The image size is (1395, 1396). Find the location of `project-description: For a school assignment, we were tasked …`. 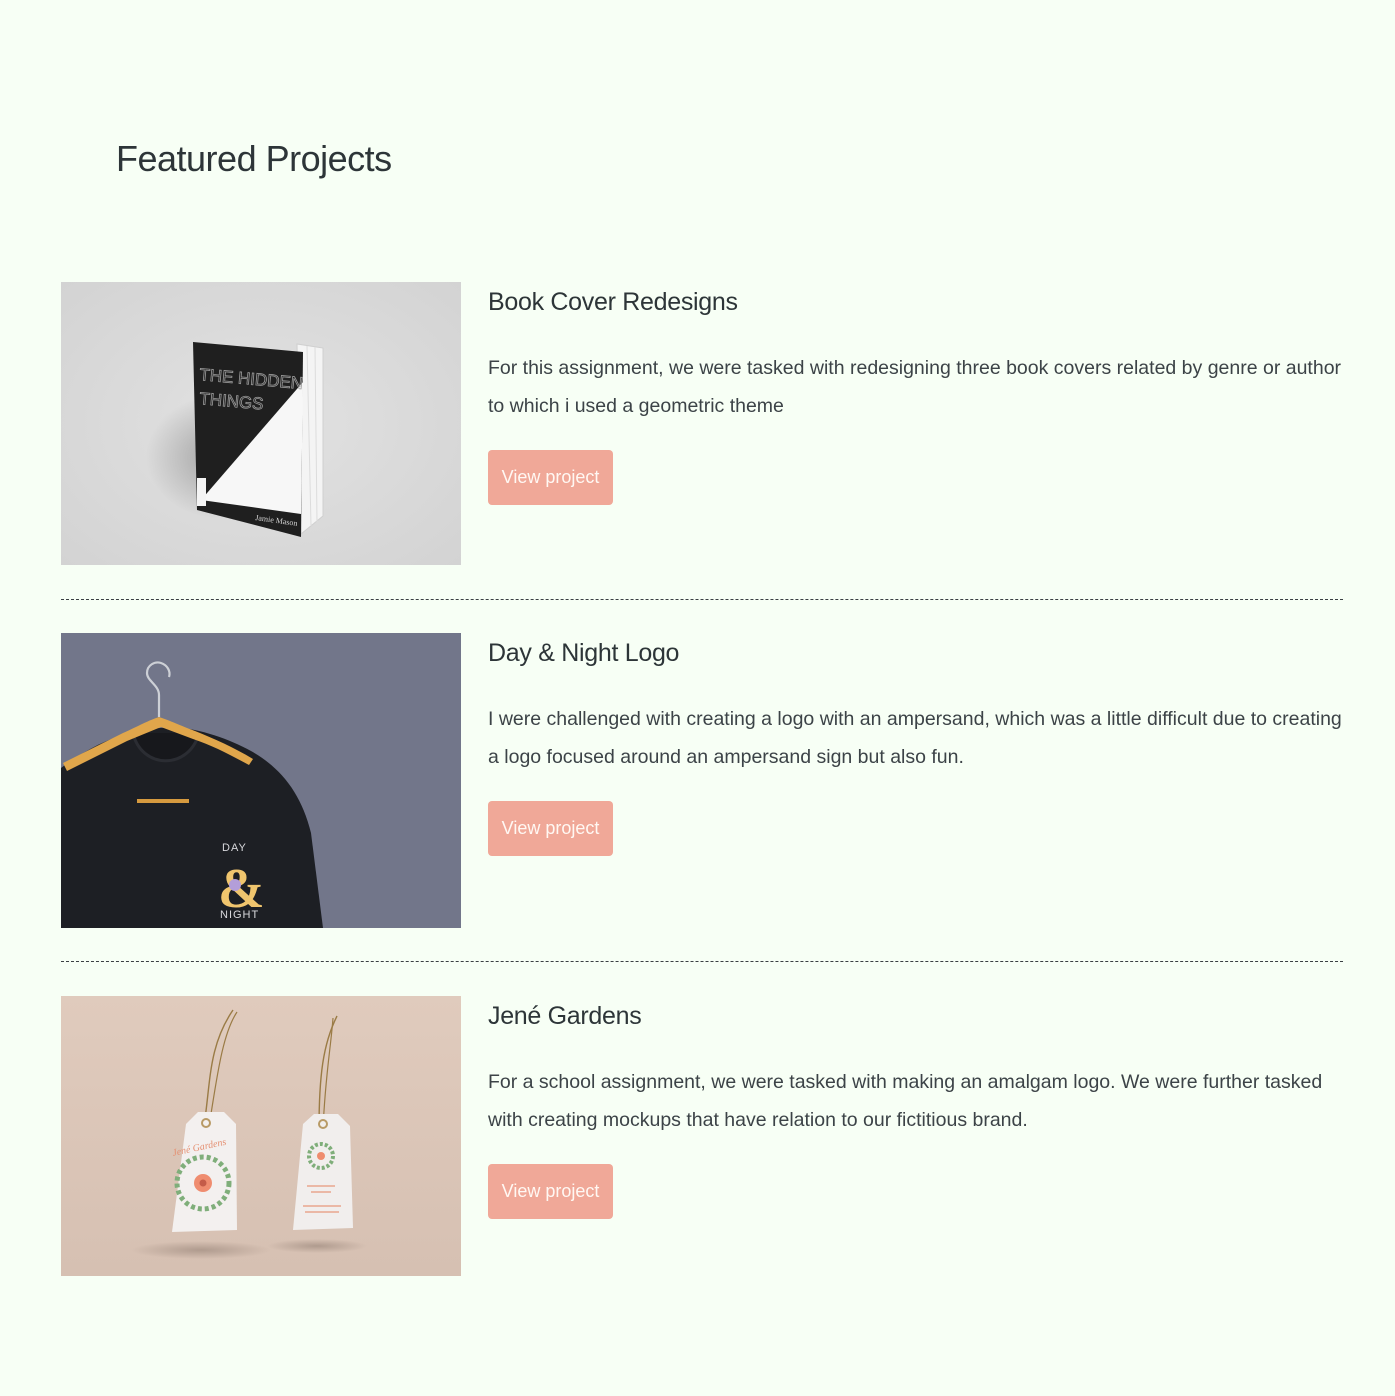

project-description: For a school assignment, we were tasked … is located at coordinates (905, 1101).